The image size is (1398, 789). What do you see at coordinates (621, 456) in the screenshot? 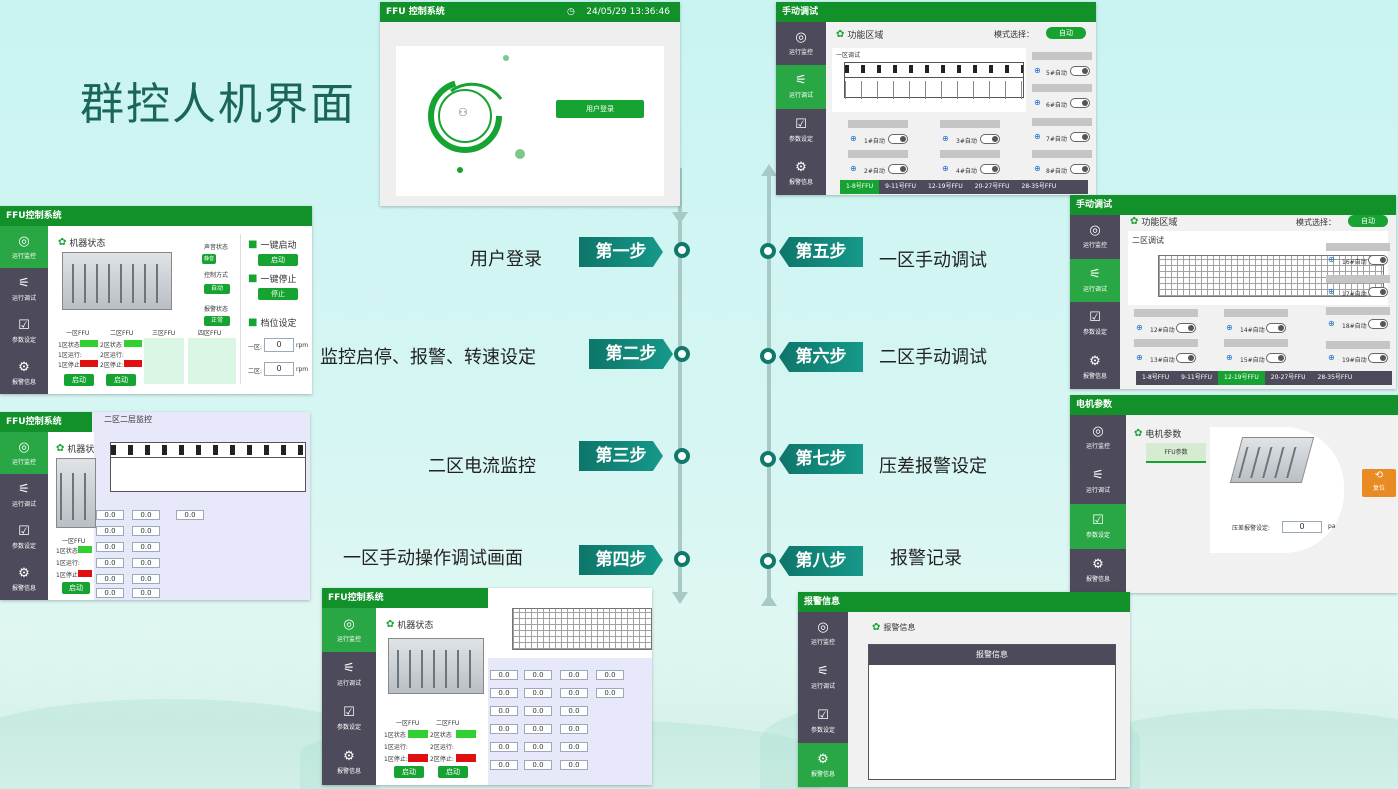
I see `step-3-badge: 第三步` at bounding box center [621, 456].